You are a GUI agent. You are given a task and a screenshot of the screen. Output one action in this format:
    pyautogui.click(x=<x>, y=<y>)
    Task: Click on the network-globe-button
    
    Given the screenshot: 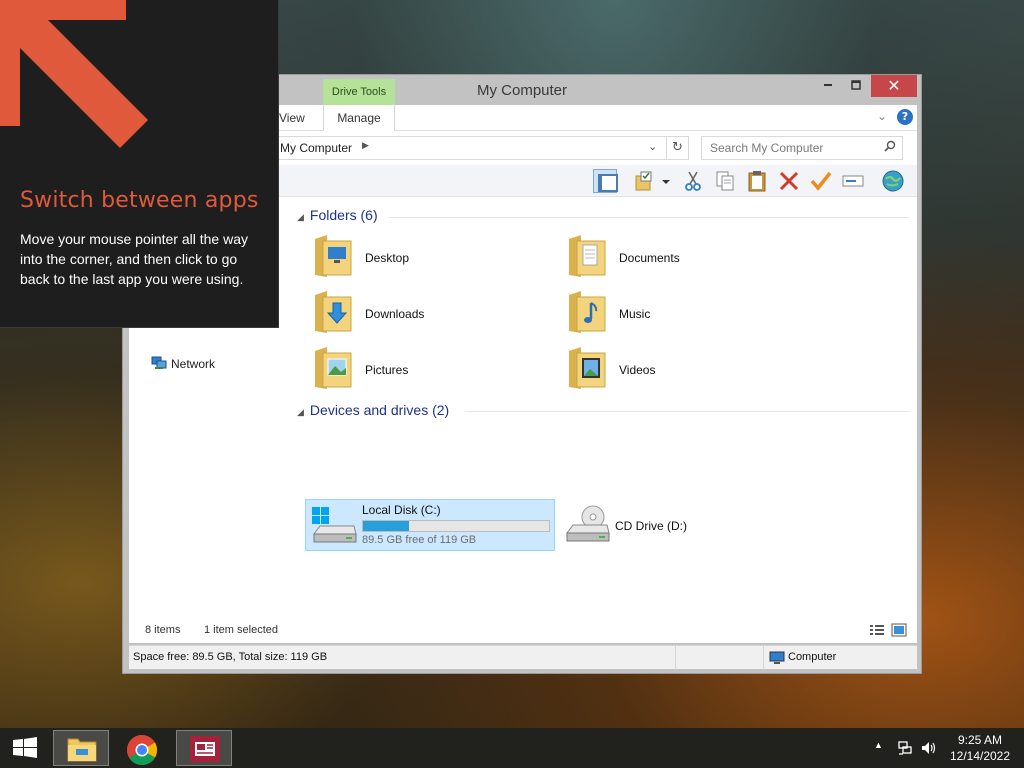 What is the action you would take?
    pyautogui.click(x=893, y=181)
    